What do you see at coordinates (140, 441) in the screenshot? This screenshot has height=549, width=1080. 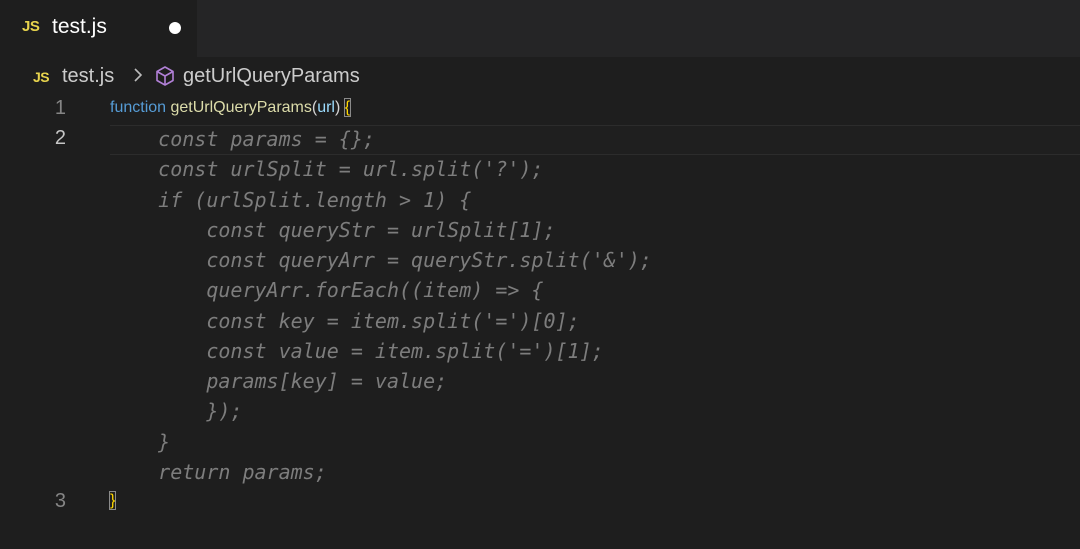 I see `suggestion-line: }` at bounding box center [140, 441].